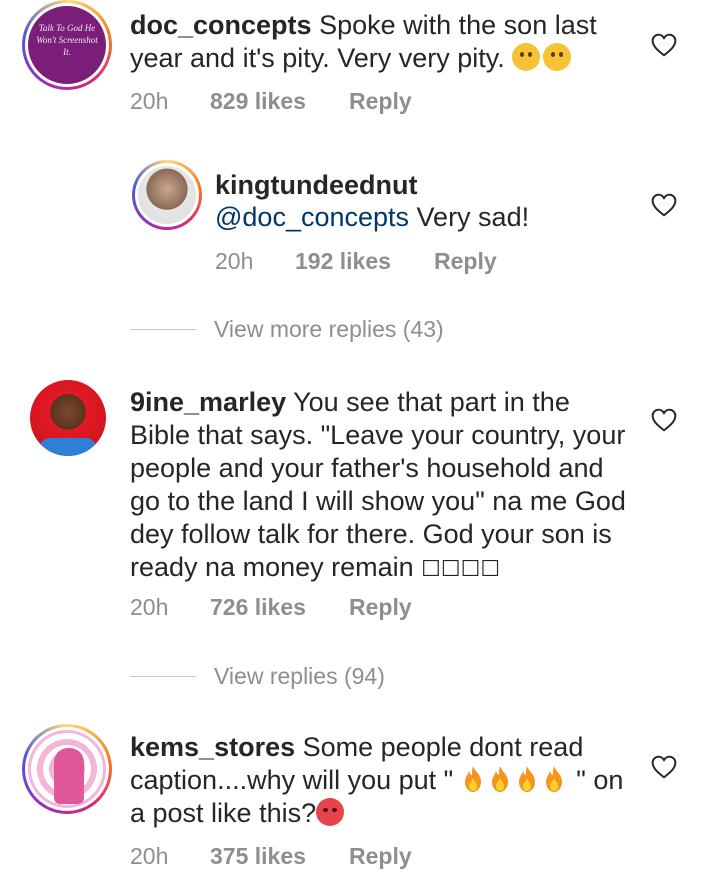  I want to click on mention-link: @doc_concepts, so click(312, 217).